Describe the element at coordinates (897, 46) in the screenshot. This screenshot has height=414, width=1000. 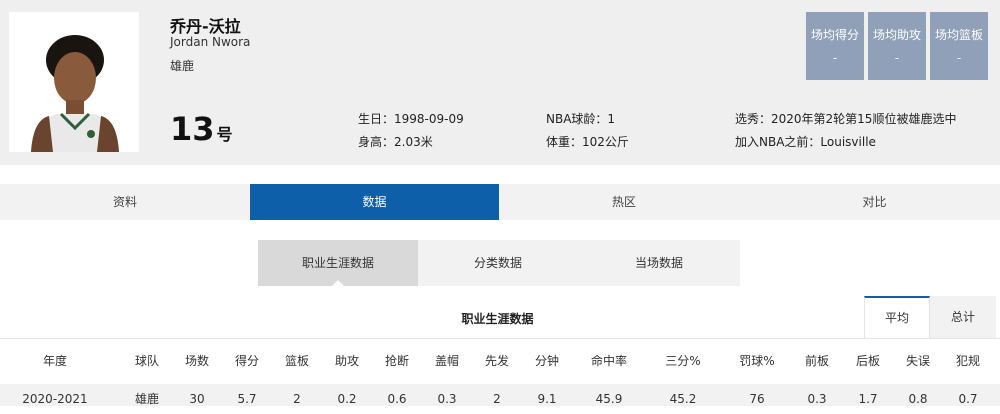
I see `stat-box-assists: 场均助攻 -` at that location.